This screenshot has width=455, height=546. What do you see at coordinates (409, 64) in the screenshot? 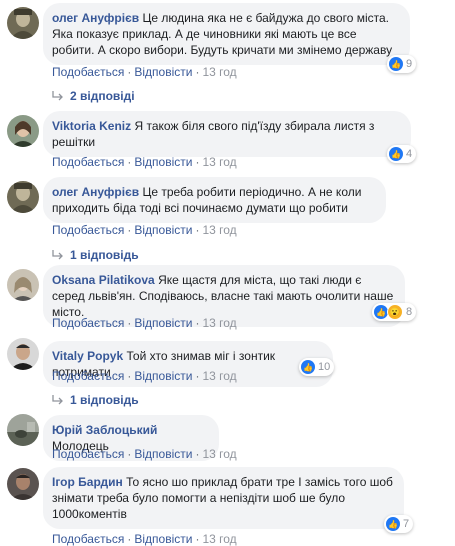
I see `reaction-count: 9` at bounding box center [409, 64].